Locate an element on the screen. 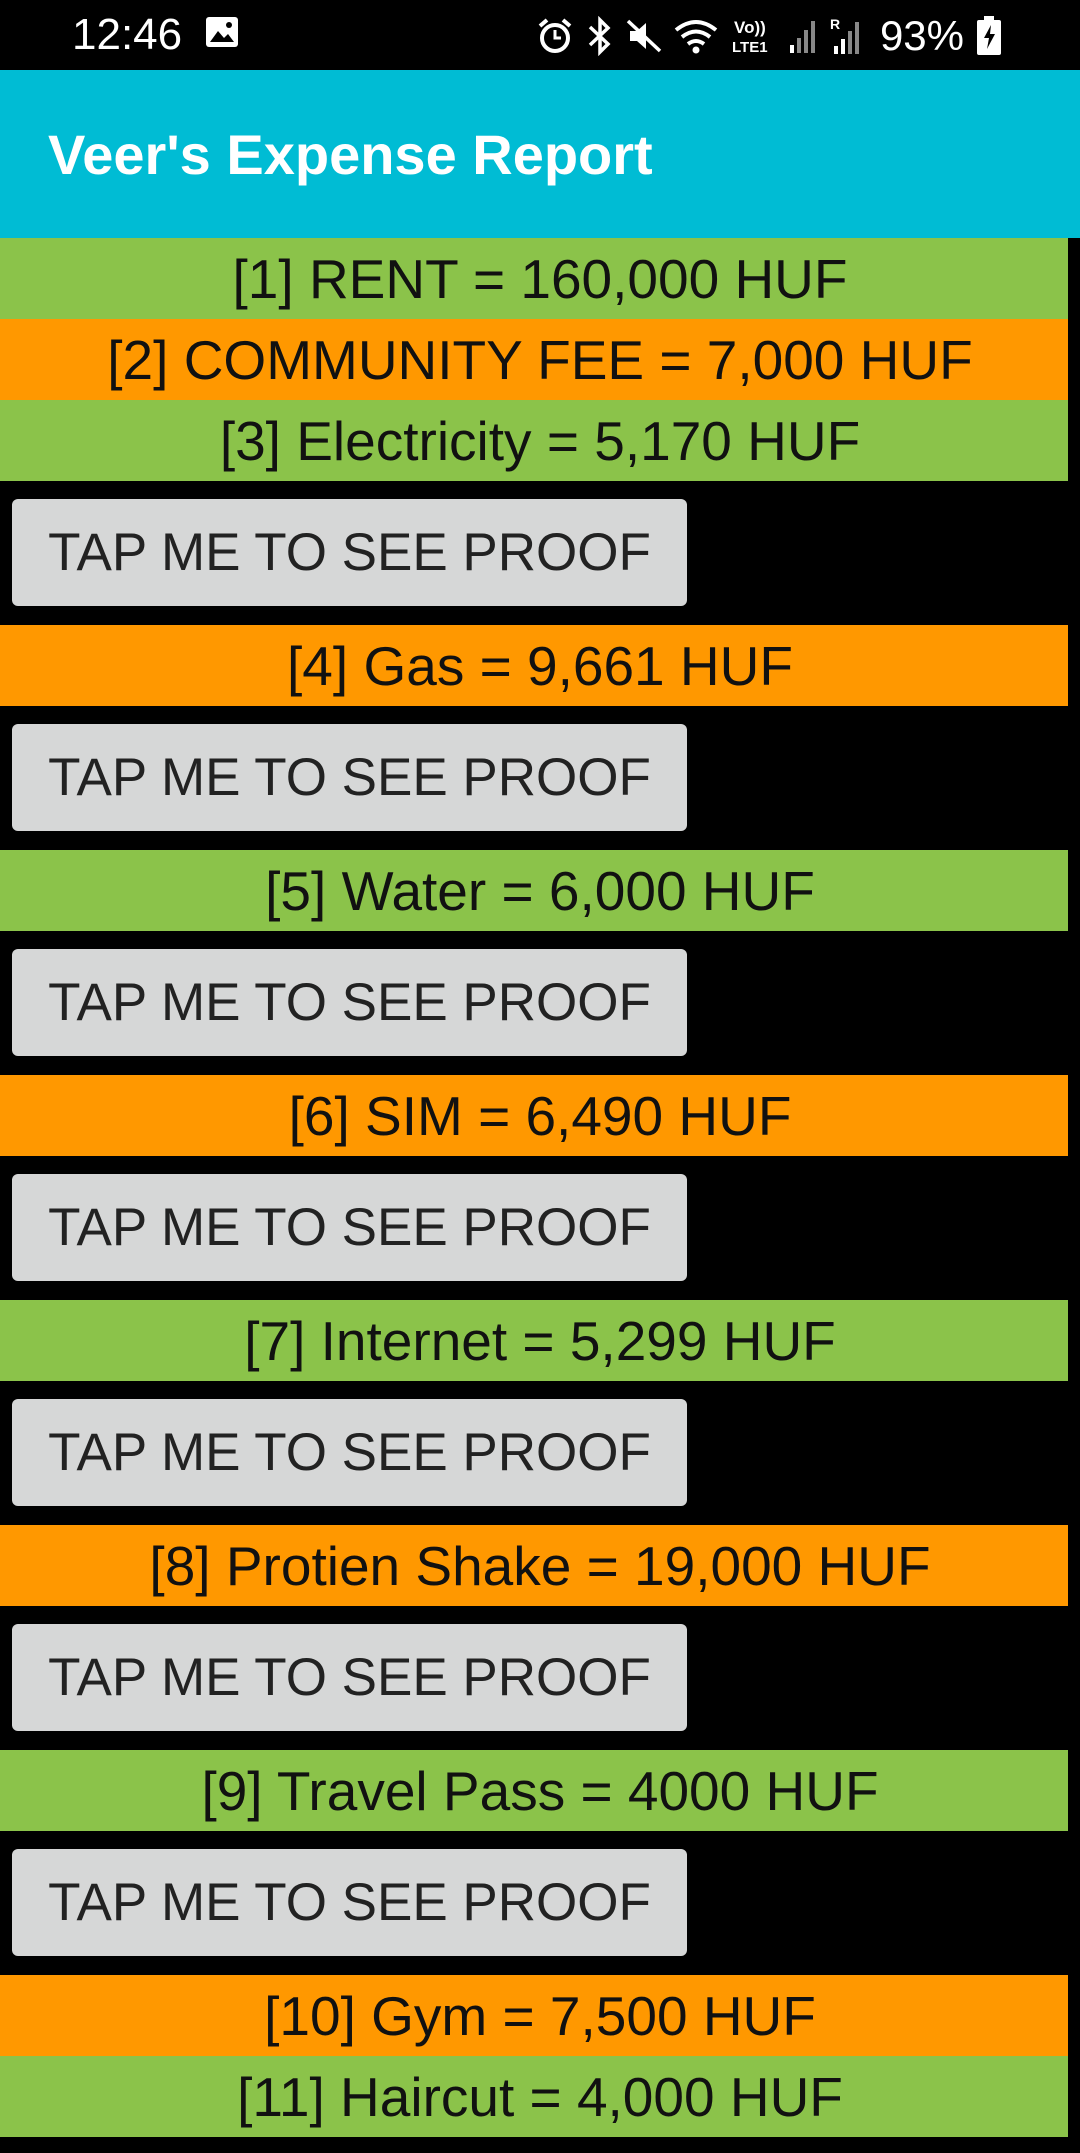 This screenshot has height=2153, width=1080. expense-entry: [6] SIM = 6,490 HUF is located at coordinates (540, 1115).